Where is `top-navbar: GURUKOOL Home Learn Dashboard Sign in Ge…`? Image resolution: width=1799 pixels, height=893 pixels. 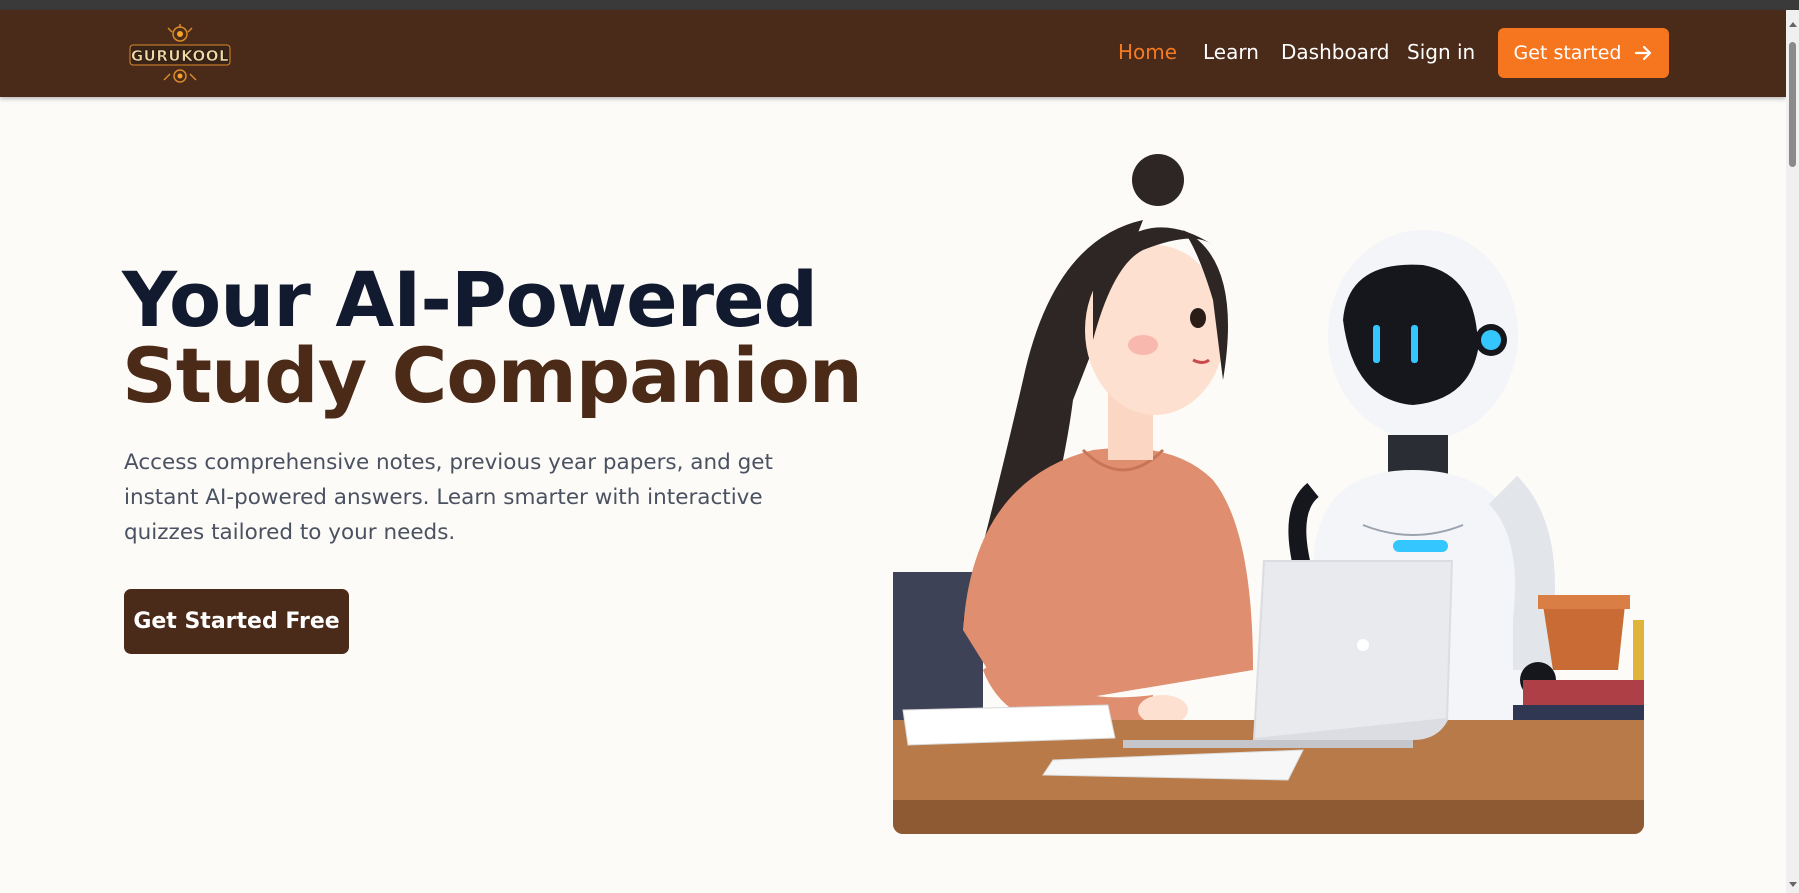
top-navbar: GURUKOOL Home Learn Dashboard Sign in Ge… is located at coordinates (893, 53).